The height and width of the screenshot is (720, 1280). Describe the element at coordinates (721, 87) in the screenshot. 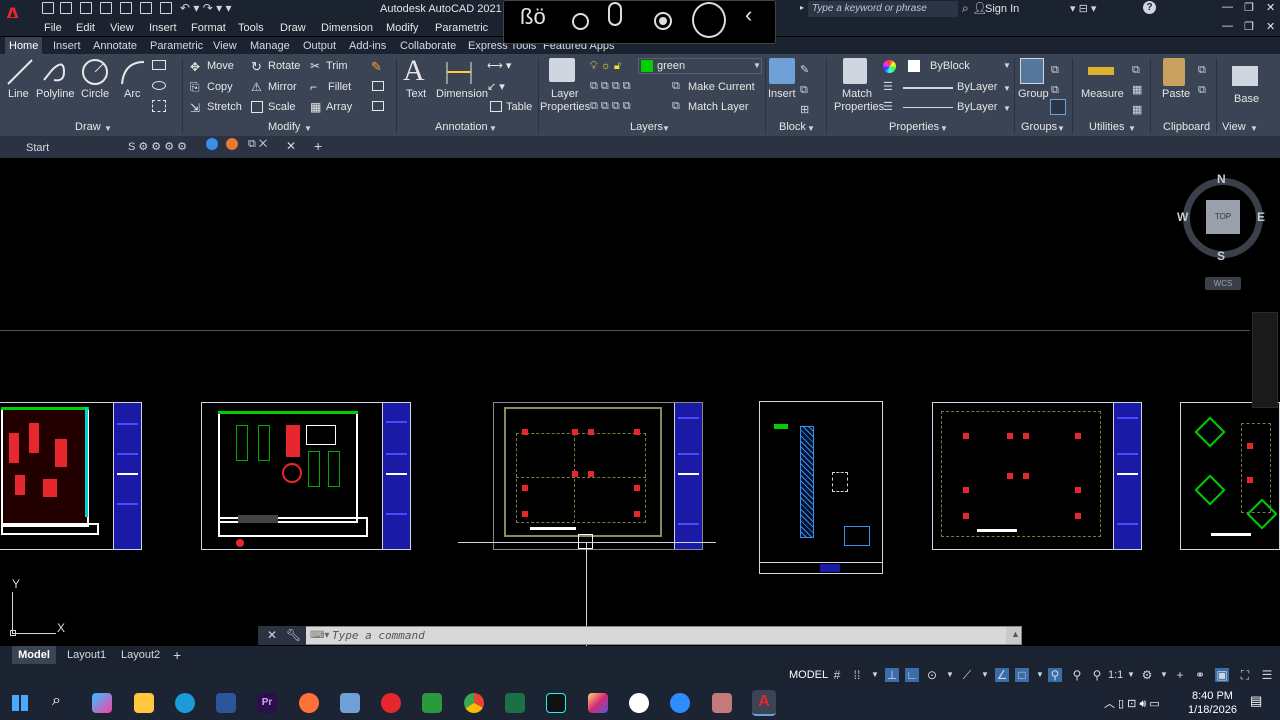

I see `make-current-button: Make Current` at that location.